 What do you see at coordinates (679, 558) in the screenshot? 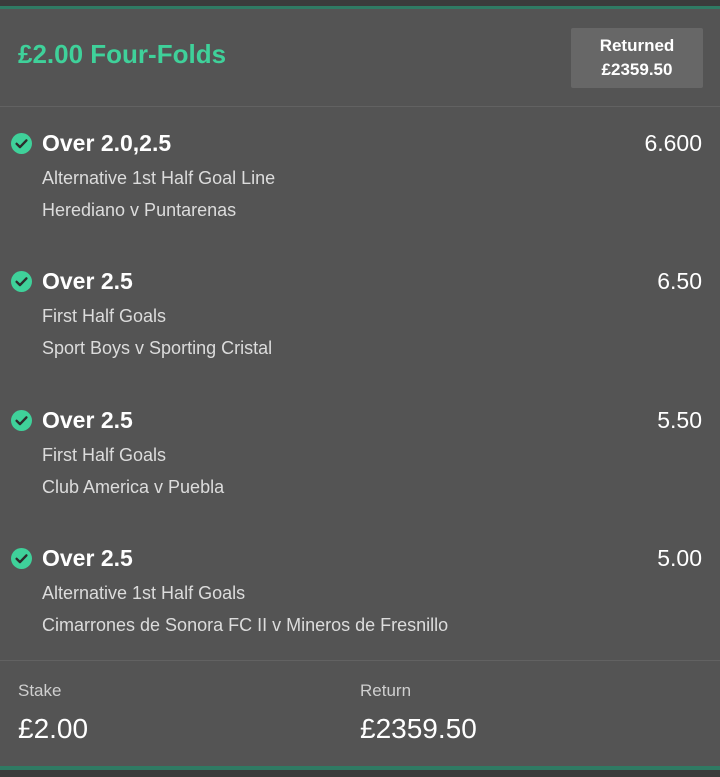
I see `selection-odds: 5.00` at bounding box center [679, 558].